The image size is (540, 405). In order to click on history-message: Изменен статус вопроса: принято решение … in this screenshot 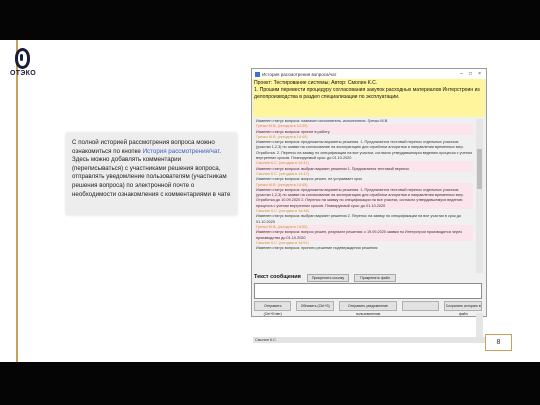, I will do `click(317, 248)`.